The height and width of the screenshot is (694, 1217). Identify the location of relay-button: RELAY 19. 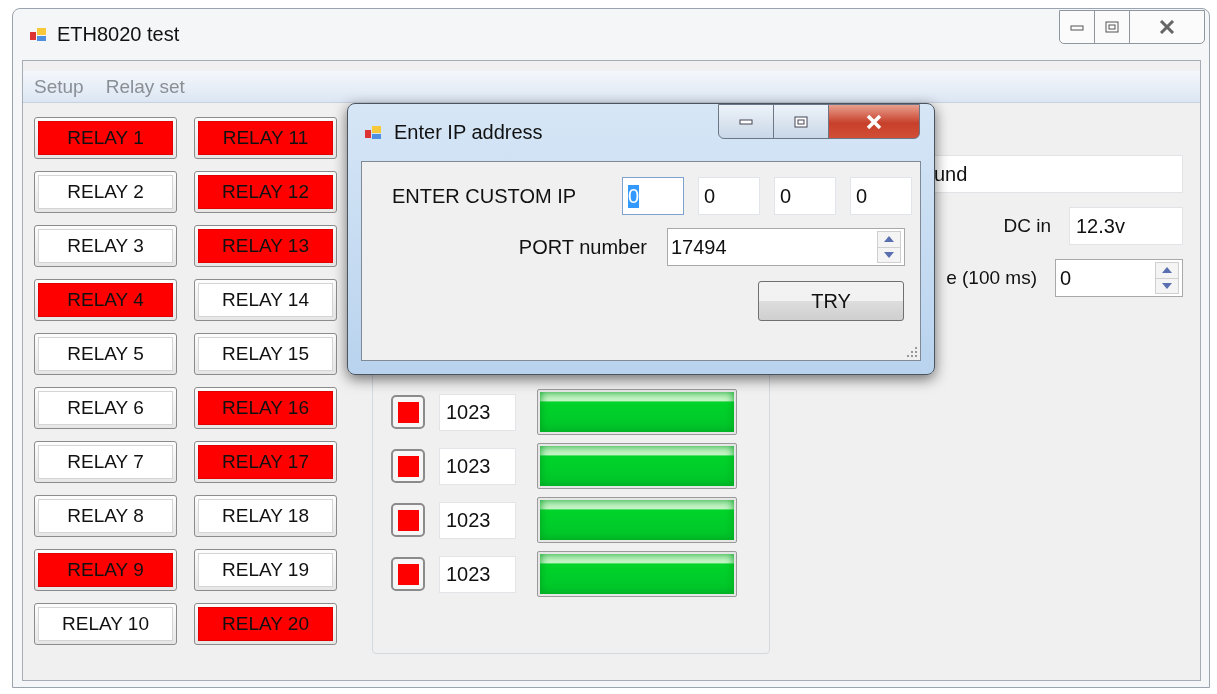
(265, 570).